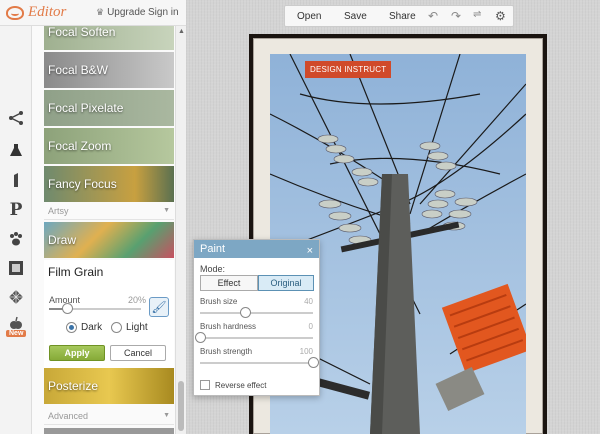  I want to click on brush-hardness-label: Brush hardness, so click(228, 326).